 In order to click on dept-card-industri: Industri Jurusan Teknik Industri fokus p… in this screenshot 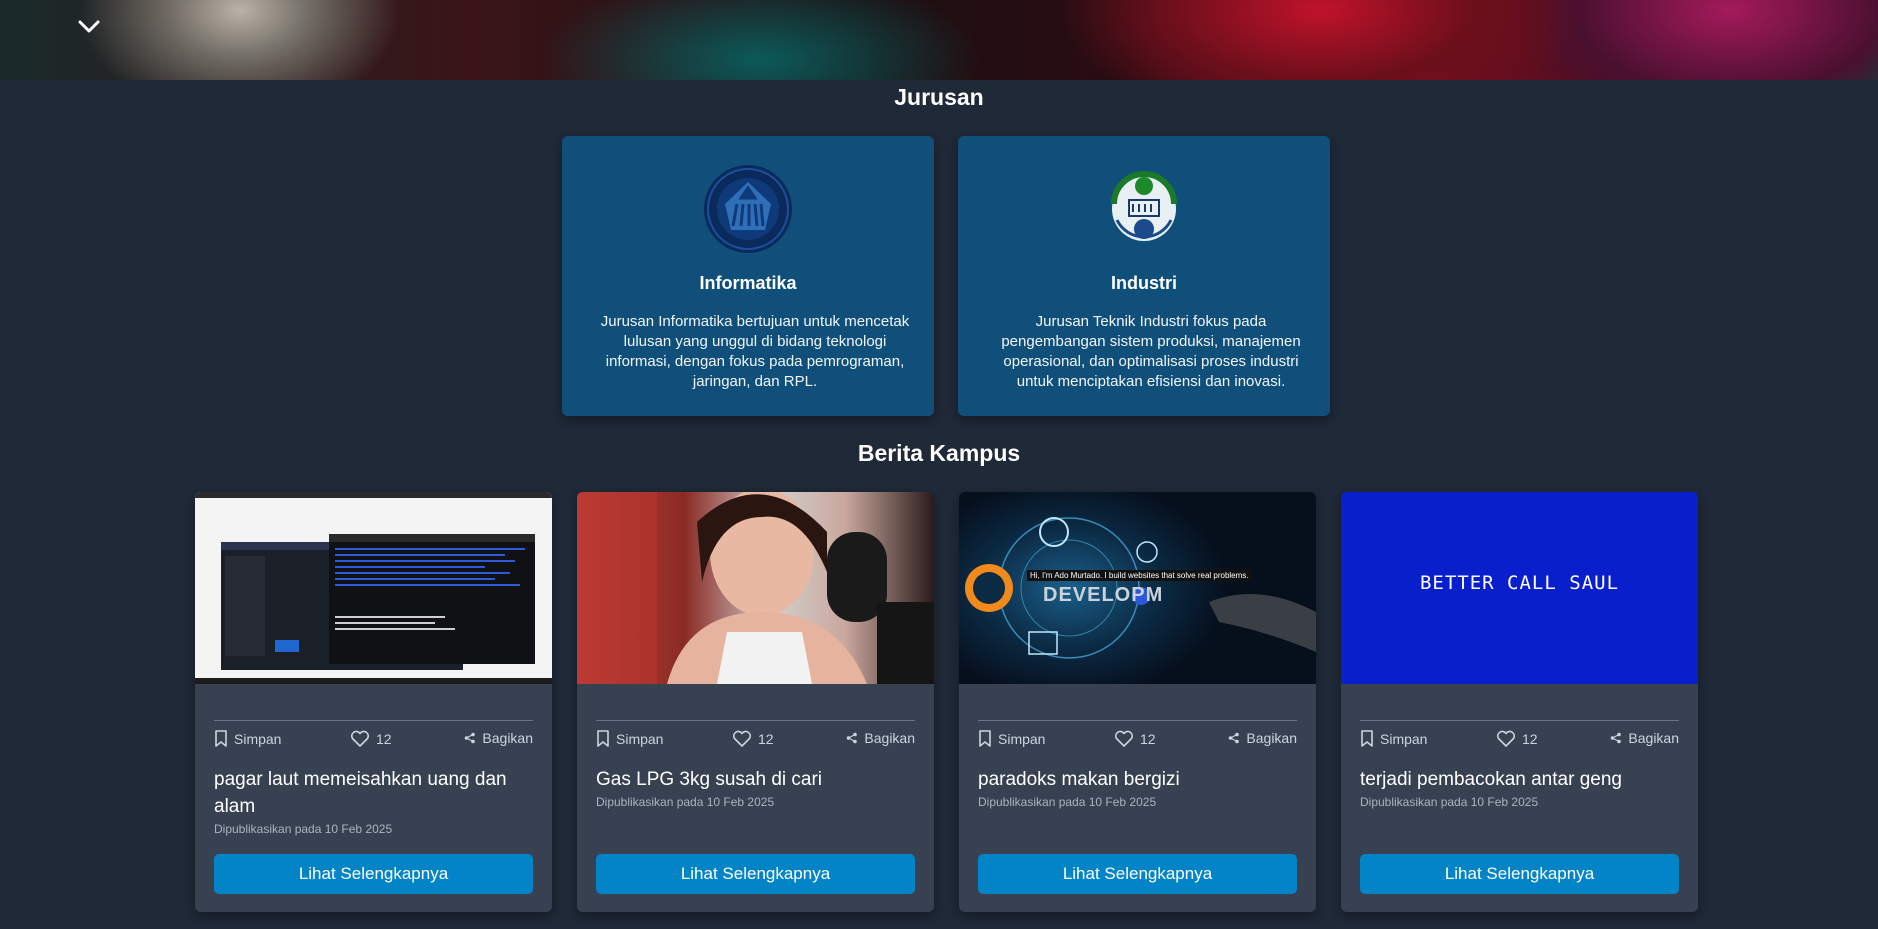, I will do `click(1144, 276)`.